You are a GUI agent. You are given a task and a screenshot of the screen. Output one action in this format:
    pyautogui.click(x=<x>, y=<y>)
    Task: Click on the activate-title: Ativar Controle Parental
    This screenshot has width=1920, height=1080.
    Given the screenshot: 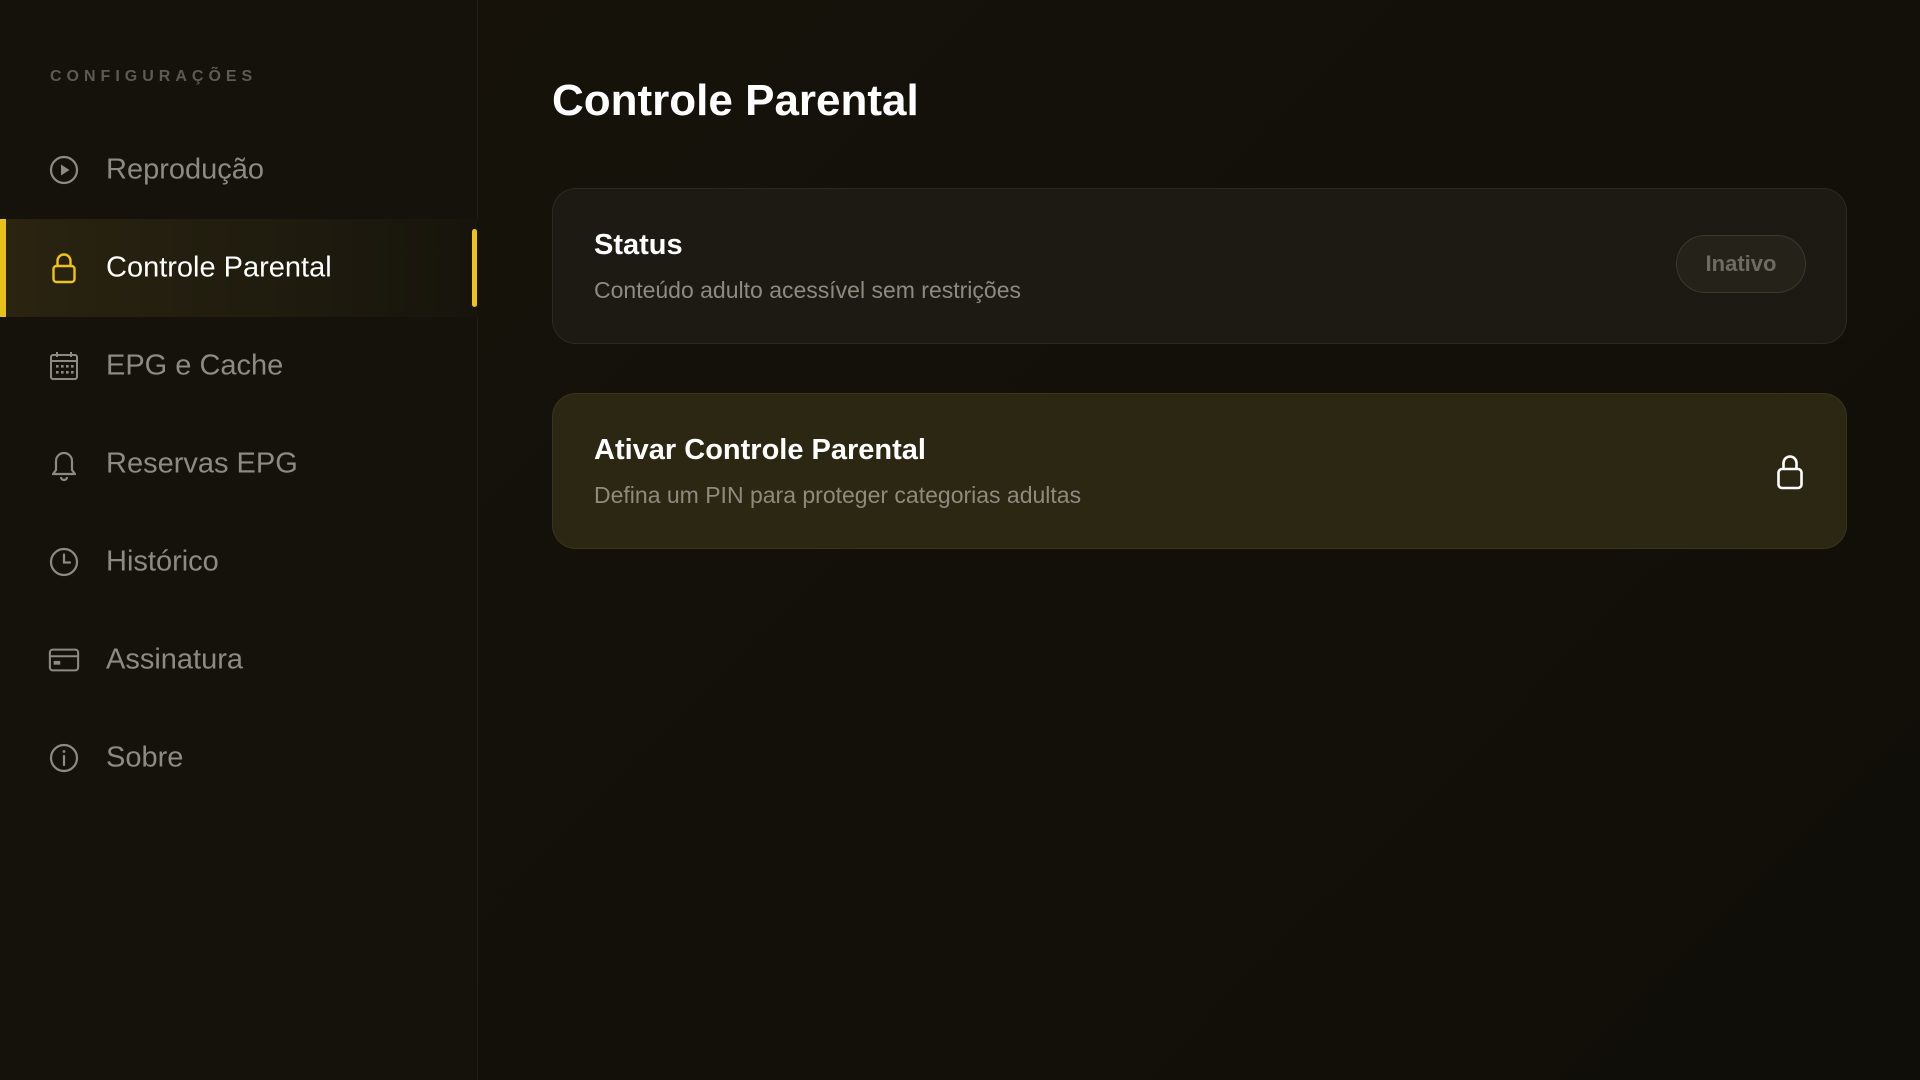 What is the action you would take?
    pyautogui.click(x=760, y=450)
    